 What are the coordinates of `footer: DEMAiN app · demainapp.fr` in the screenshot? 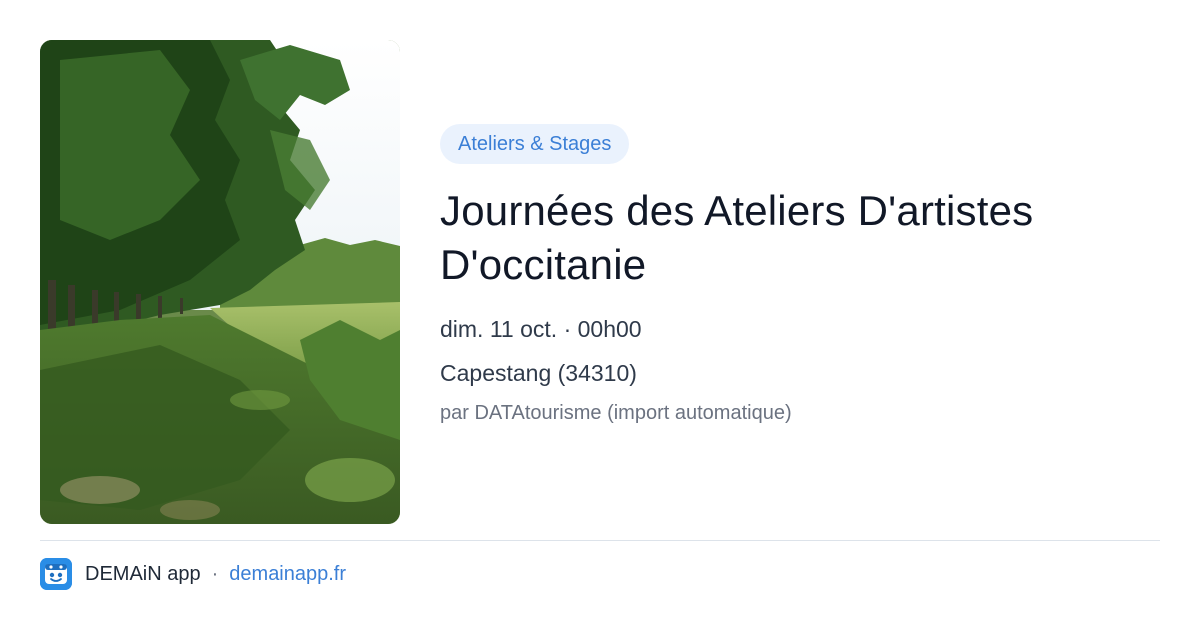 It's located at (193, 574).